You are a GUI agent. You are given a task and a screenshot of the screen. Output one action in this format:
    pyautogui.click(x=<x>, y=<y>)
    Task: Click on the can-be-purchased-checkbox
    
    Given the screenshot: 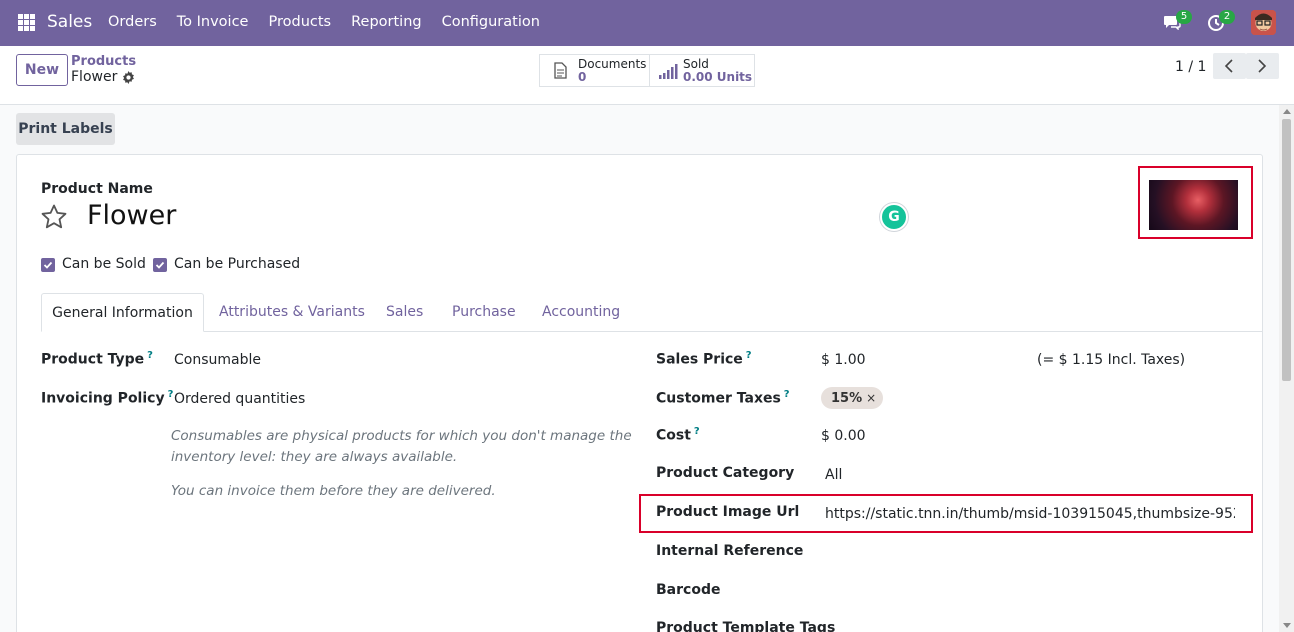 What is the action you would take?
    pyautogui.click(x=160, y=265)
    